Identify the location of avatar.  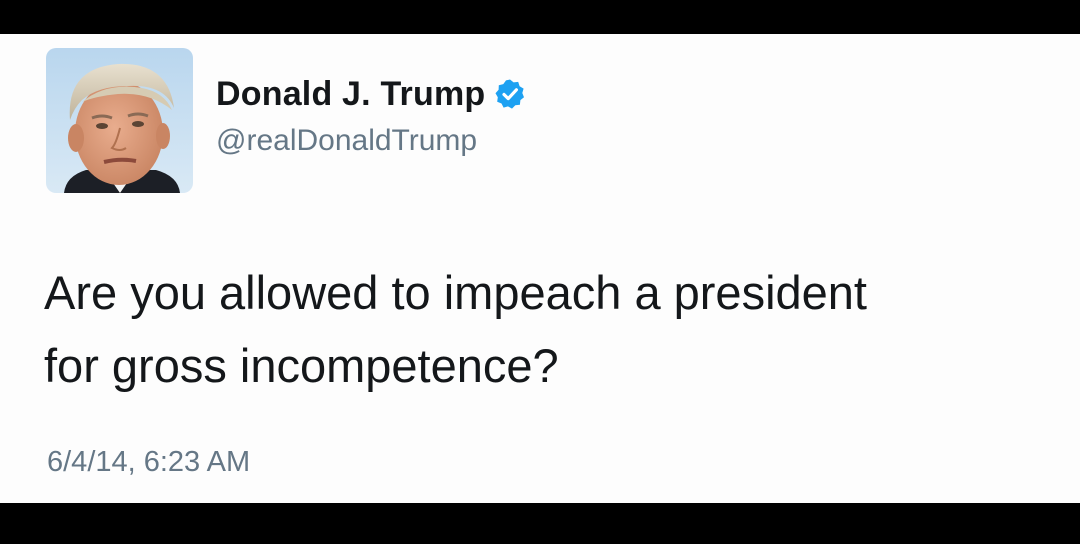
(119, 120).